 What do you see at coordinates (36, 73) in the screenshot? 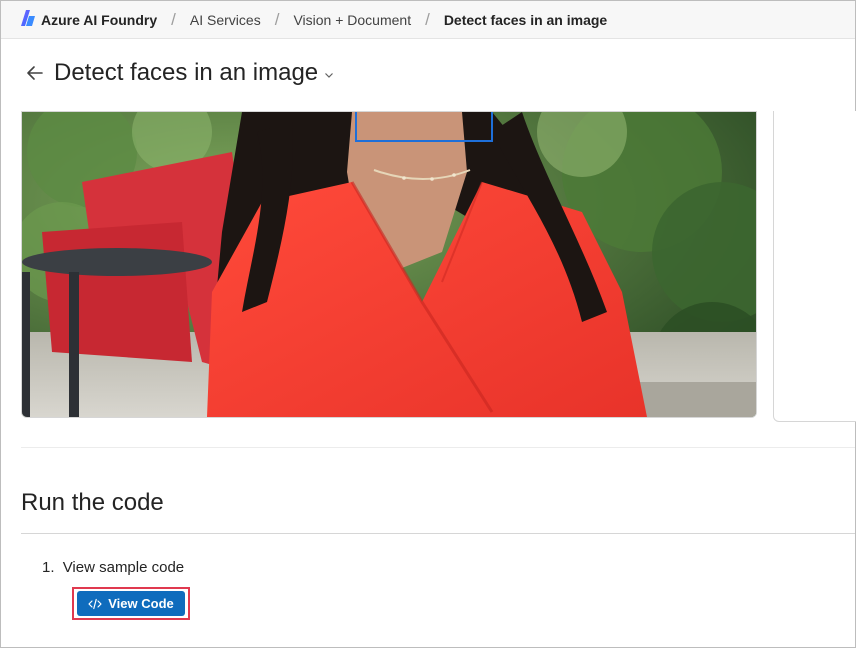
I see `back-arrow-icon` at bounding box center [36, 73].